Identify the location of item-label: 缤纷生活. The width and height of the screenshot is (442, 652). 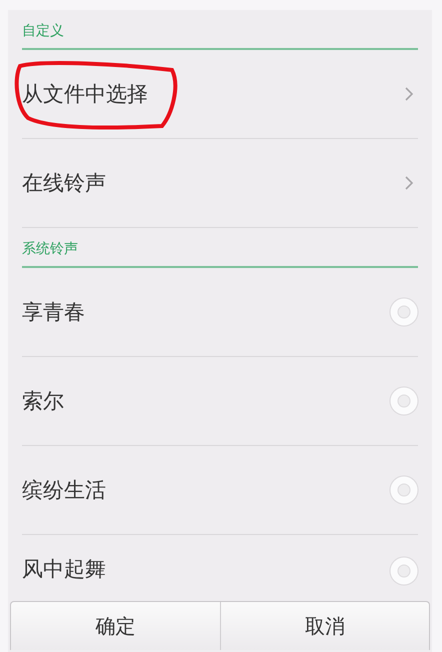
(64, 490).